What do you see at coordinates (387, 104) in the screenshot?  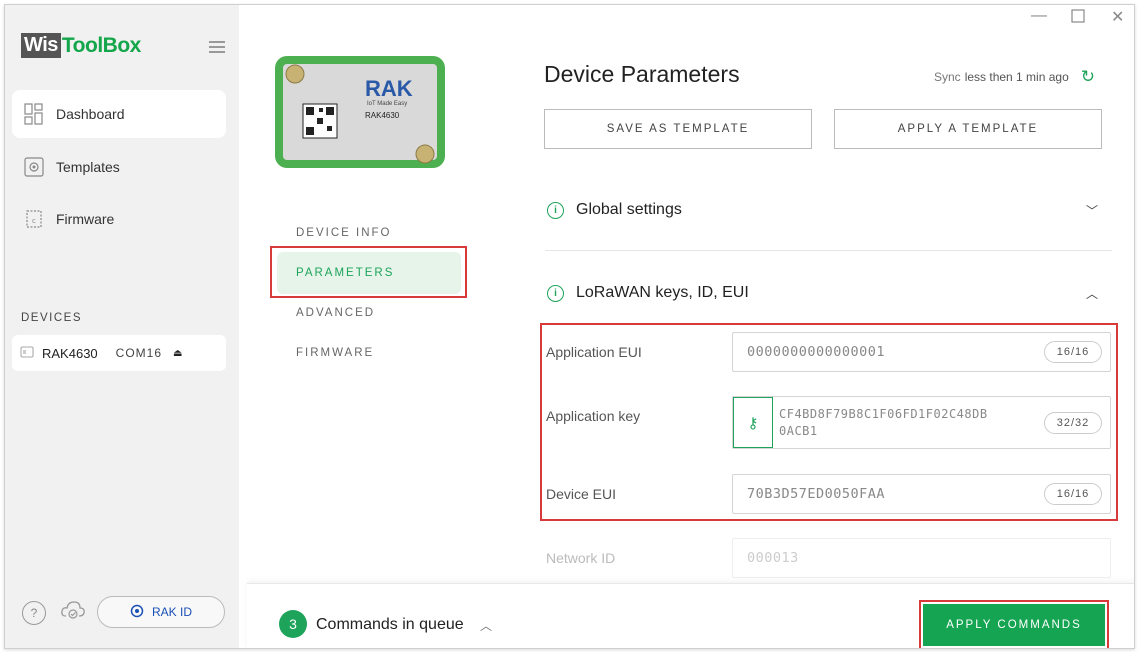 I see `board-tagline: IoT Made Easy` at bounding box center [387, 104].